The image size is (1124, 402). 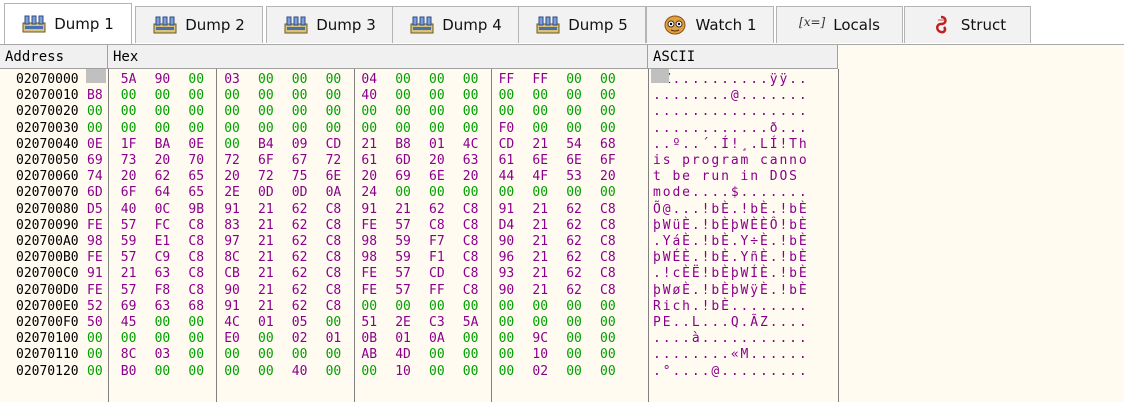 I want to click on ascii-text: t be run in DOS, so click(x=731, y=176).